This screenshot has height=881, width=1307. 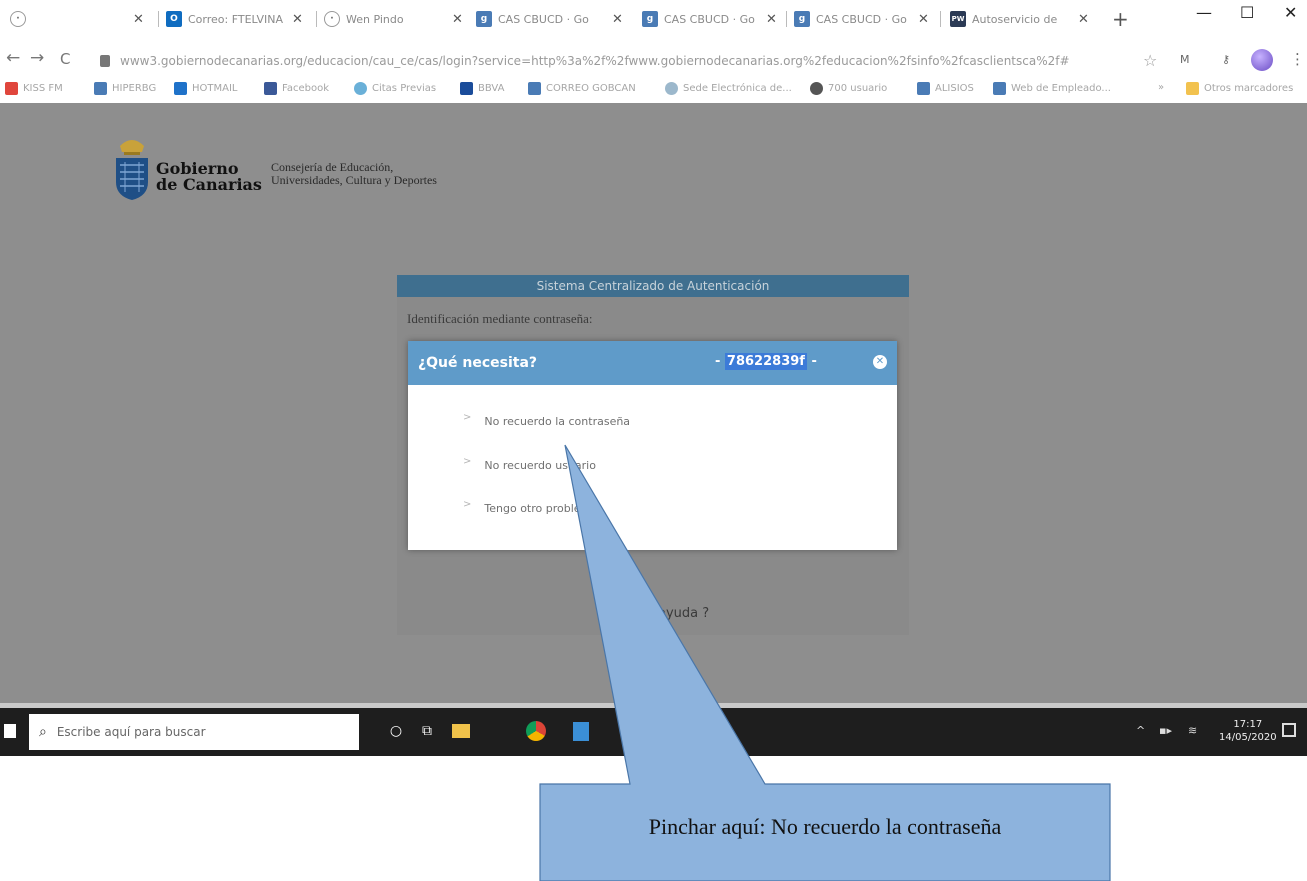 I want to click on bookmark-item: Facebook, so click(x=296, y=88).